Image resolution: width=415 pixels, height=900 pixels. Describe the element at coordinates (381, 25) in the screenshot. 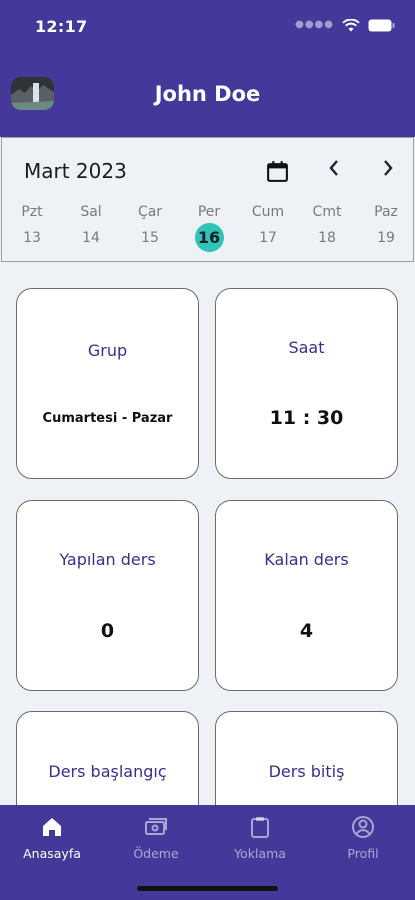

I see `battery-icon` at that location.